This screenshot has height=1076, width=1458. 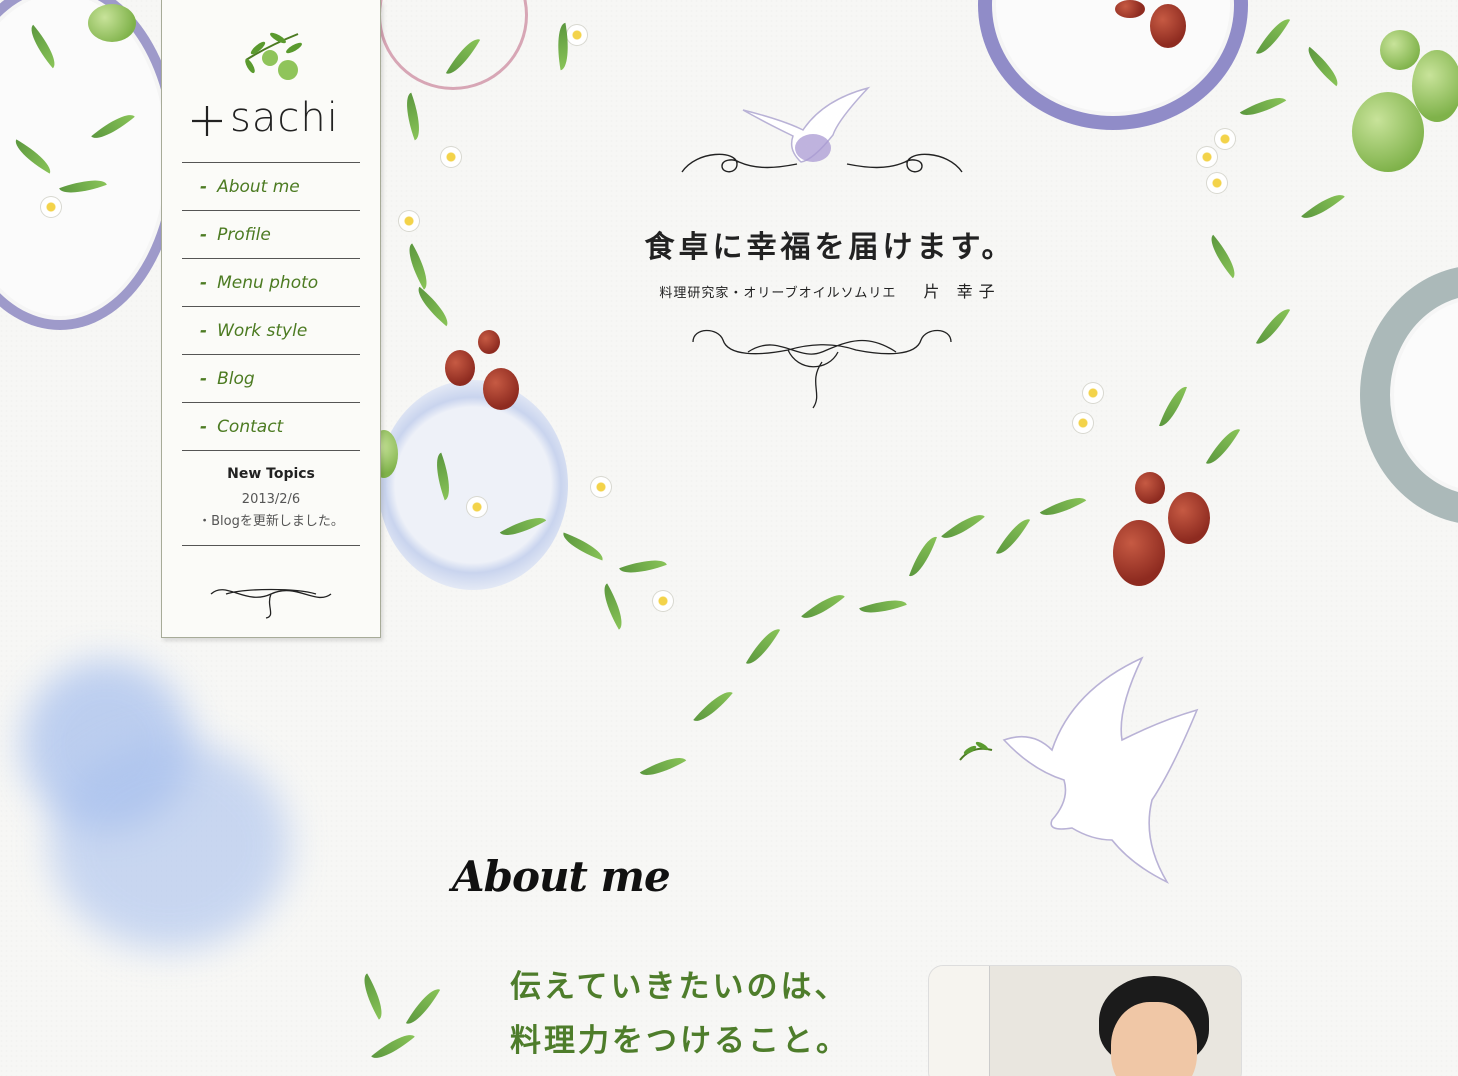 I want to click on hero-name: 片 幸子, so click(x=962, y=291).